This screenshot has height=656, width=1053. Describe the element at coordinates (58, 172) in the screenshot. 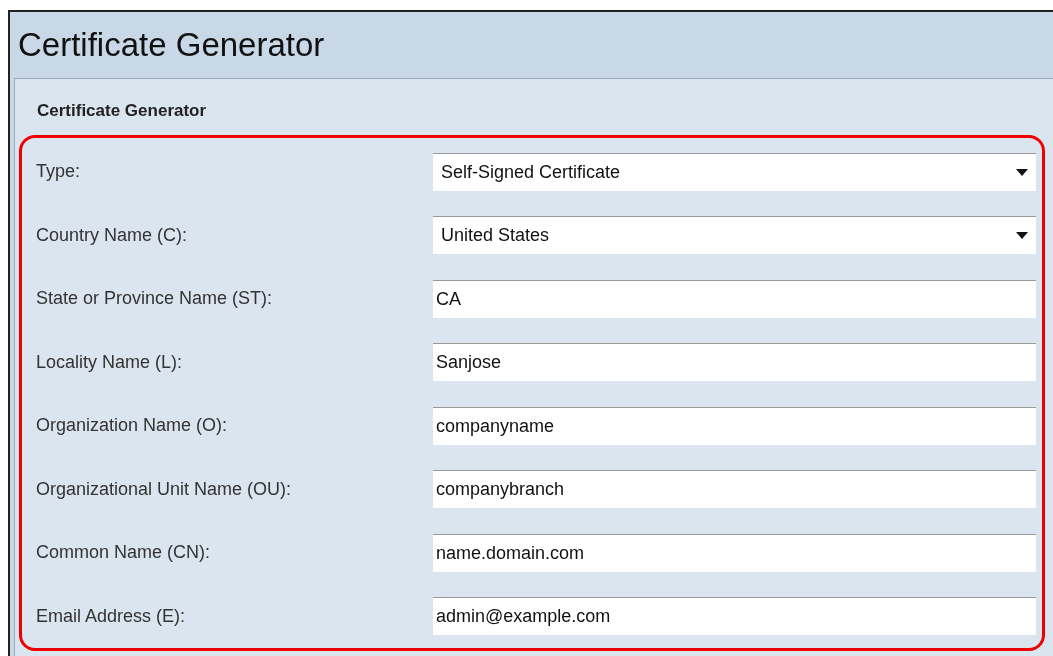

I see `field-label: Type:` at that location.